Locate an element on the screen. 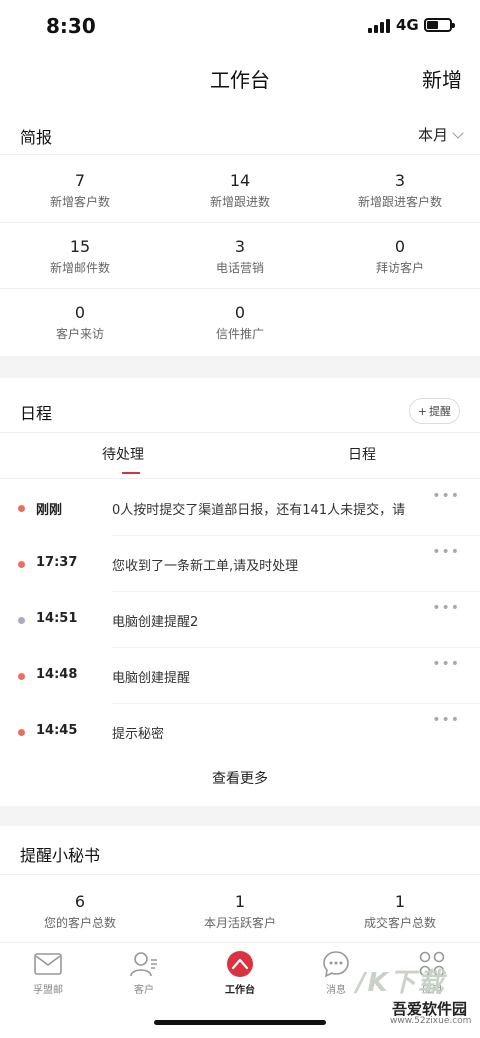  stat-new-emails: 15 新增邮件数 is located at coordinates (80, 256).